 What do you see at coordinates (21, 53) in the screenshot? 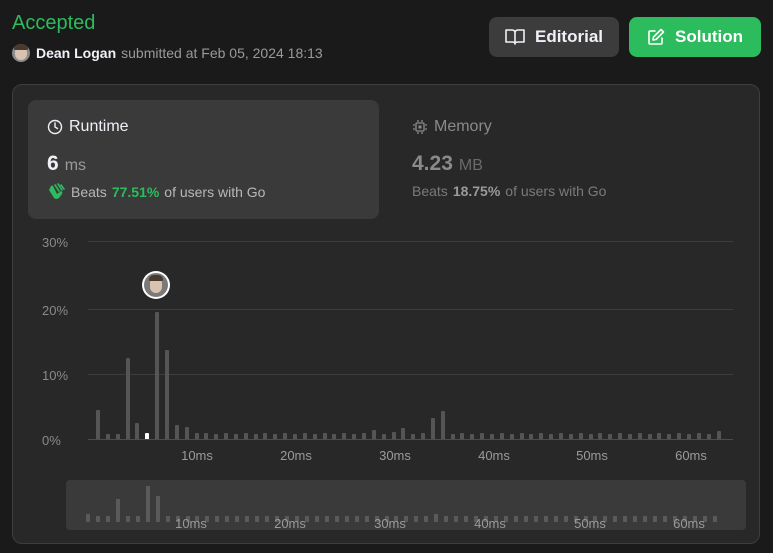
I see `user-avatar` at bounding box center [21, 53].